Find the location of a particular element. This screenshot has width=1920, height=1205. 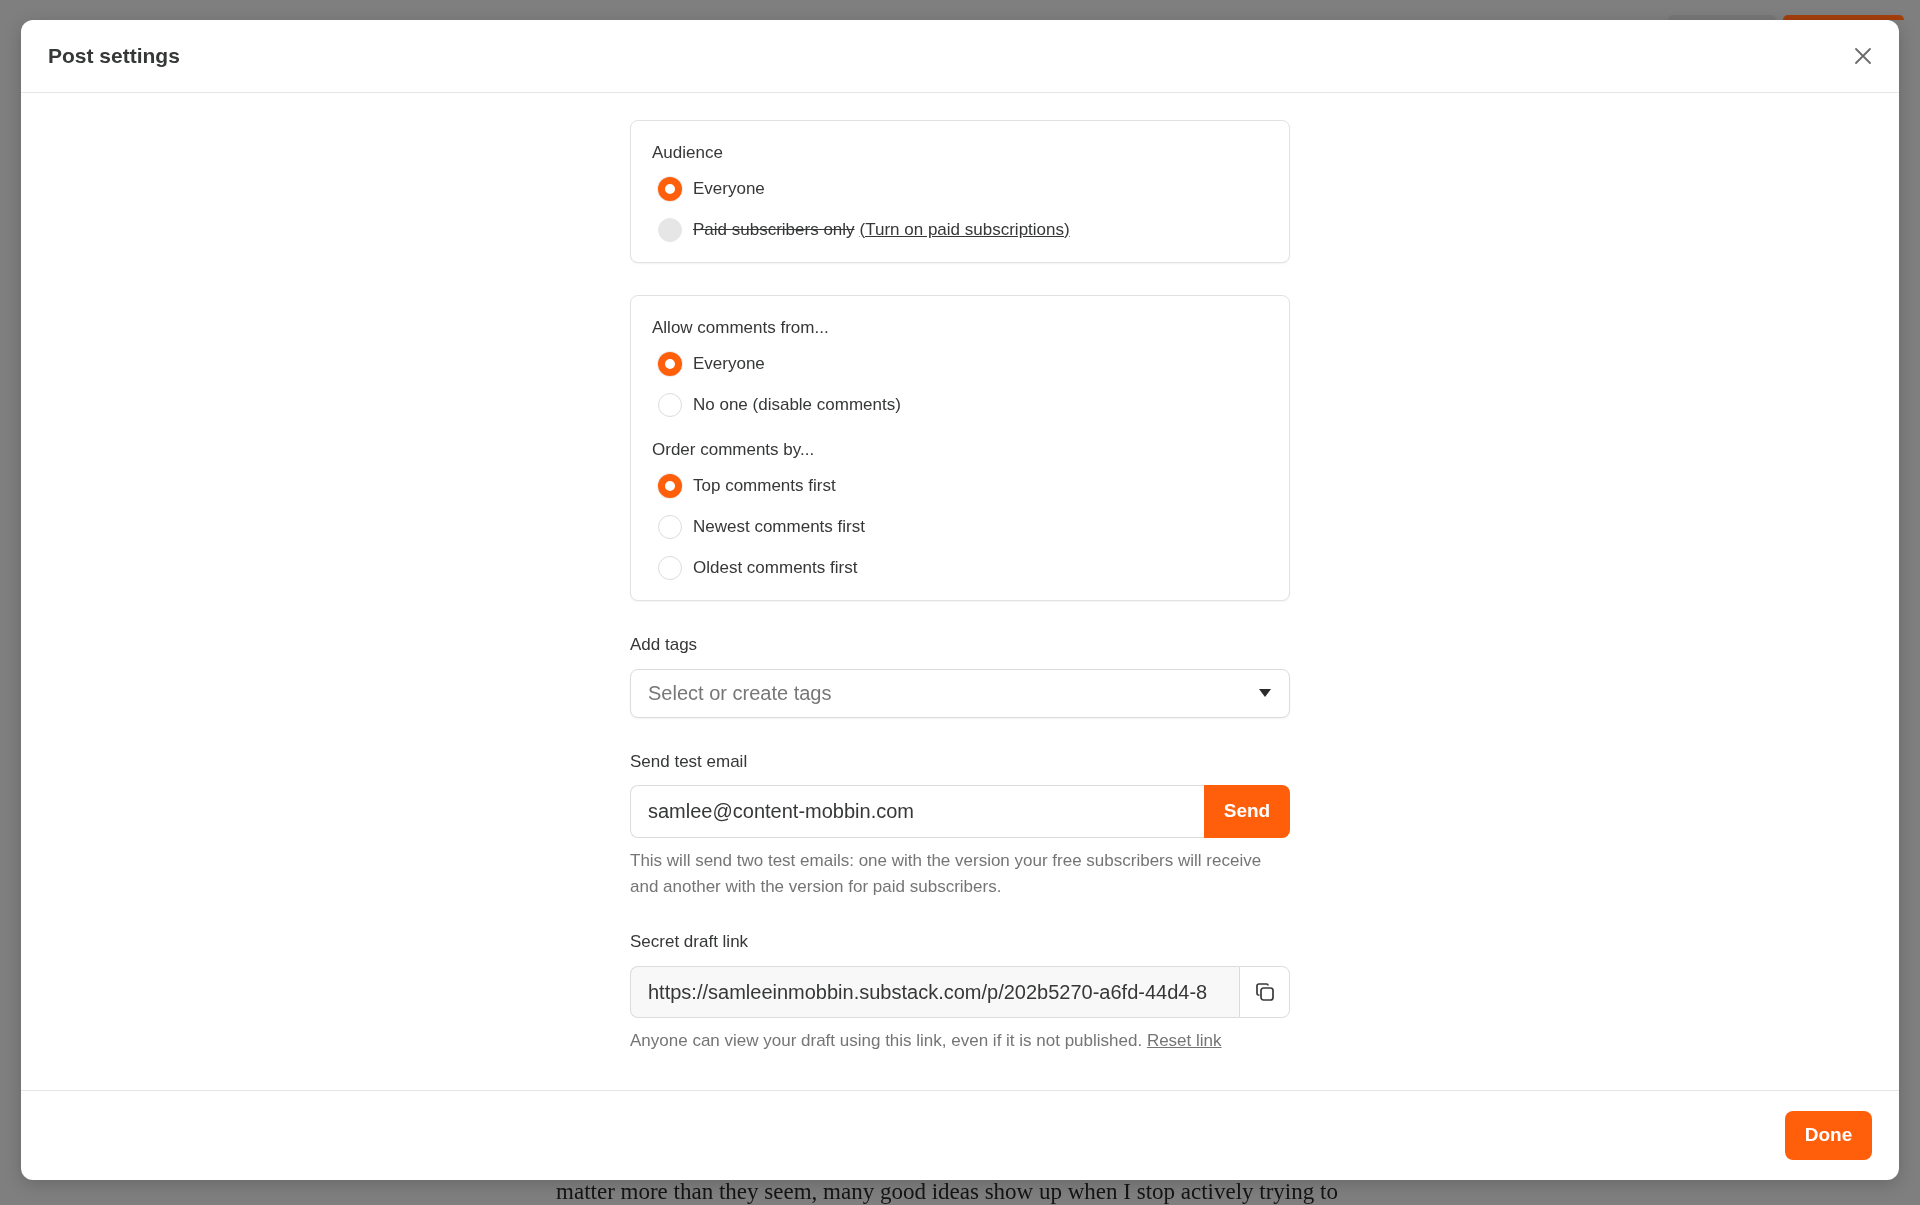

field-label: Add tags is located at coordinates (664, 645).